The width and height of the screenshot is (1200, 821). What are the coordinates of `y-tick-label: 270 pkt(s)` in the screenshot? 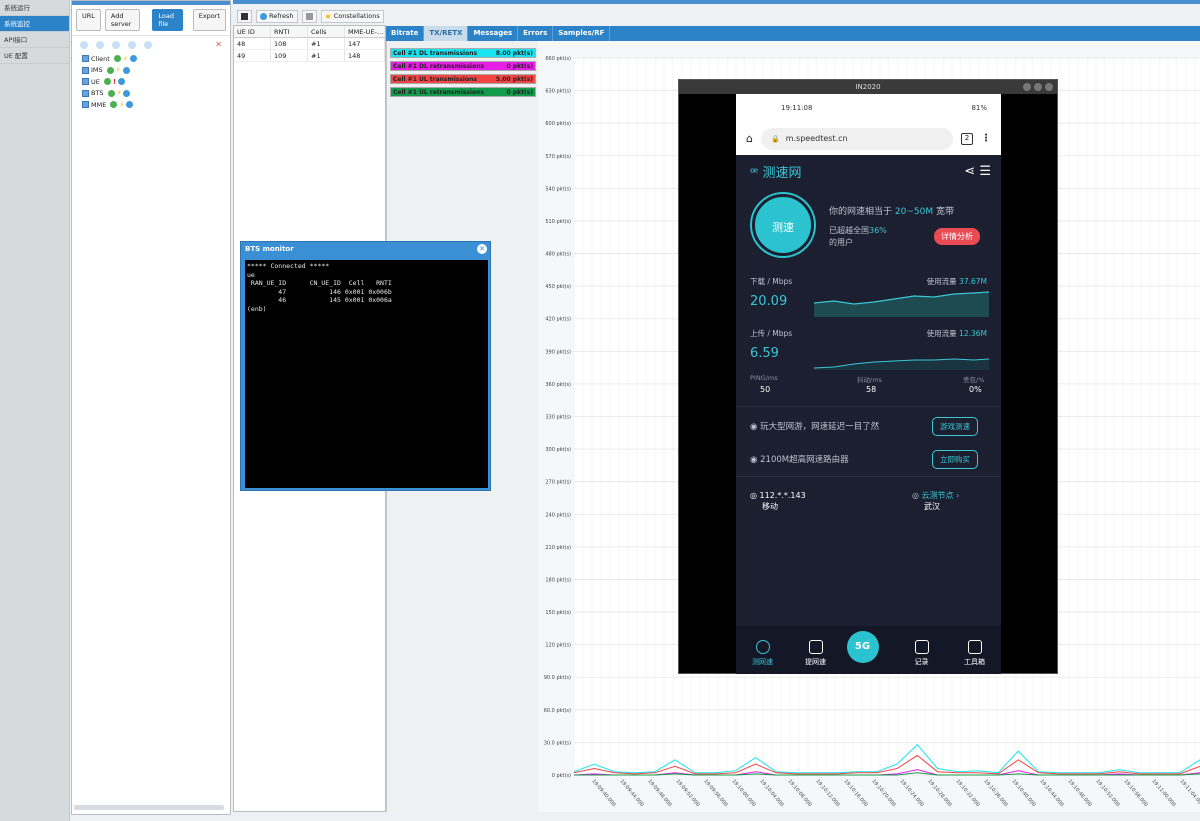 It's located at (558, 483).